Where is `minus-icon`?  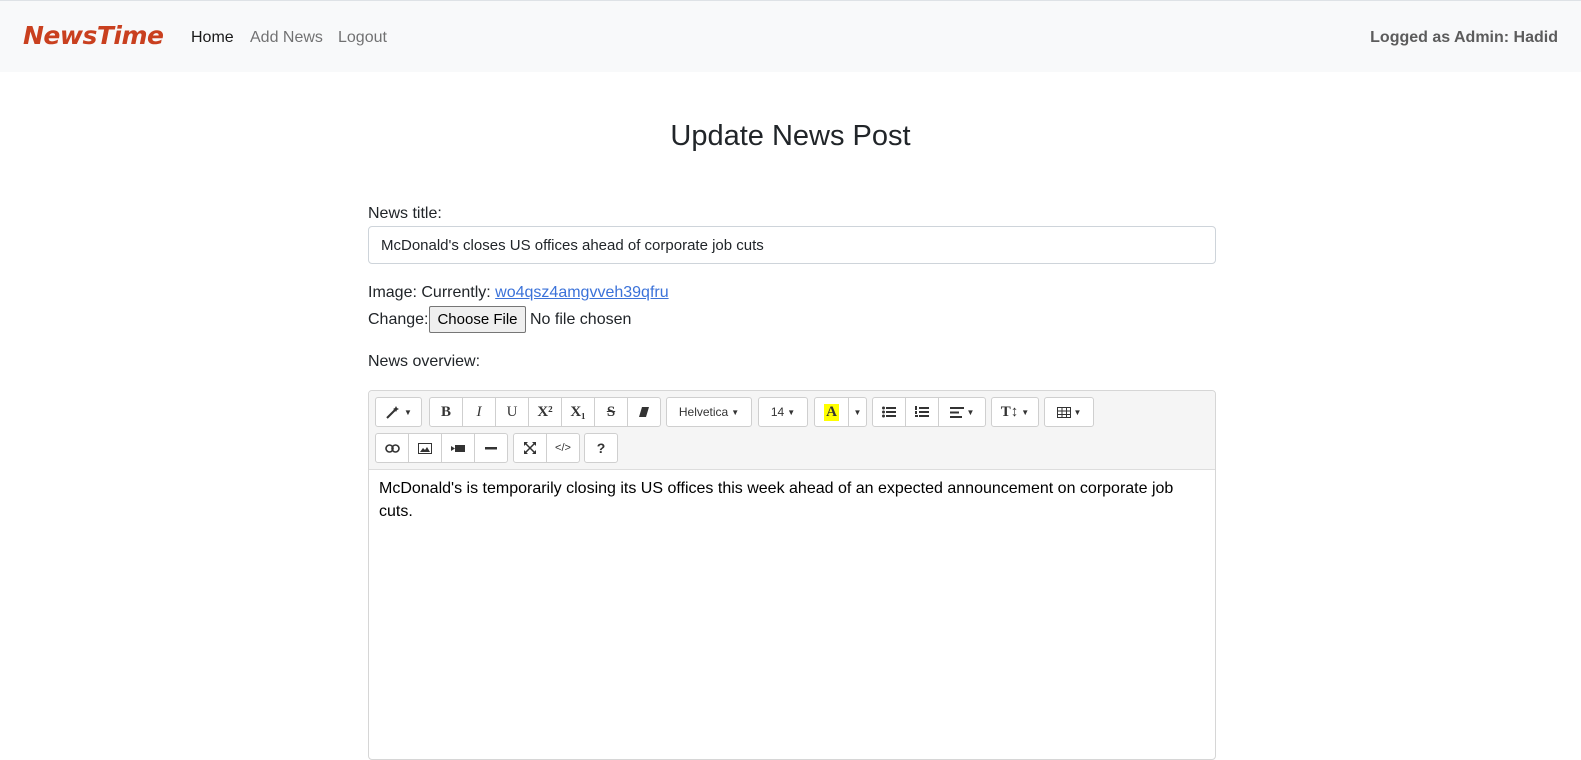
minus-icon is located at coordinates (491, 447).